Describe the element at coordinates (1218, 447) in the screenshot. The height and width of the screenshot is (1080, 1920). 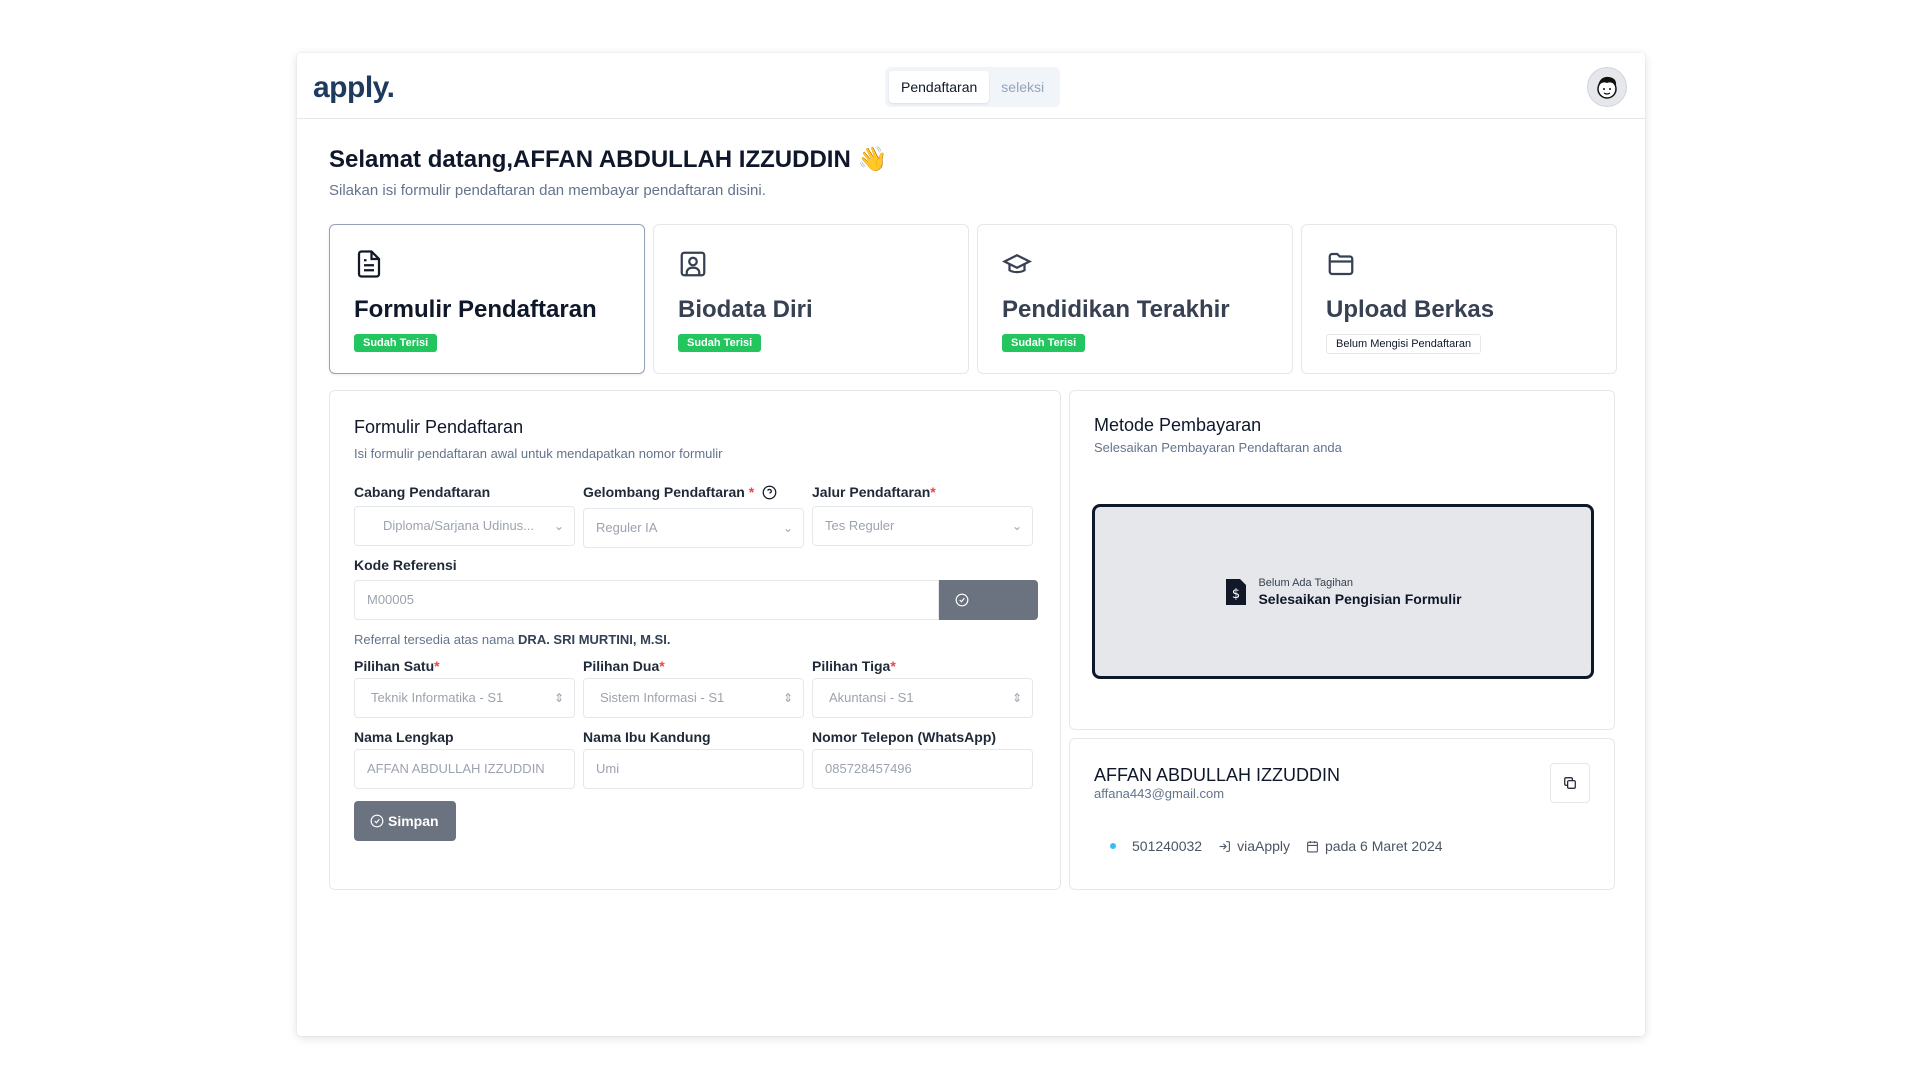
I see `payment-subtitle: Selesaikan Pembayaran Pendaftaran anda` at that location.